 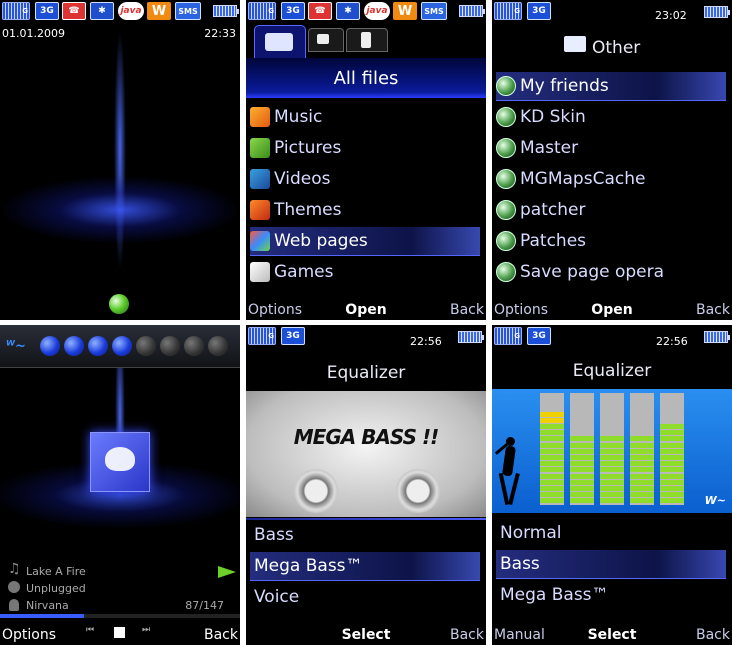 I want to click on list-item: Games, so click(x=365, y=272).